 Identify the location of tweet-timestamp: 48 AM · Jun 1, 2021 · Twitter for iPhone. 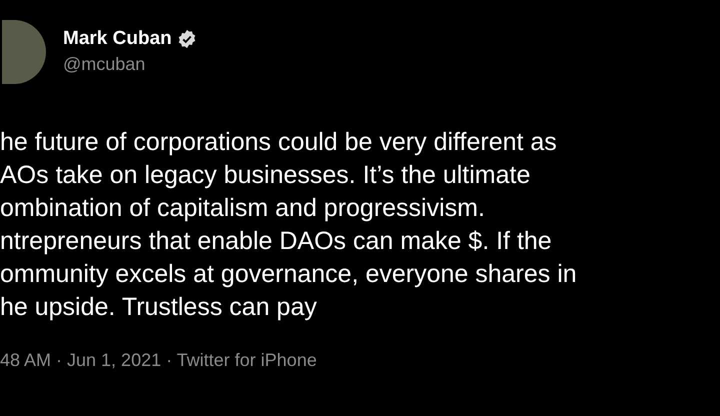
(158, 360).